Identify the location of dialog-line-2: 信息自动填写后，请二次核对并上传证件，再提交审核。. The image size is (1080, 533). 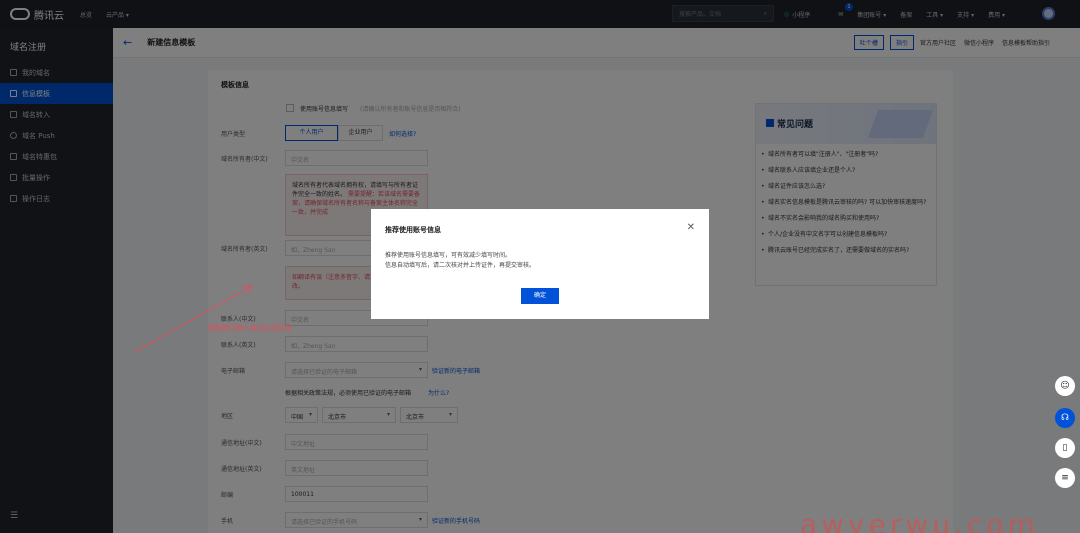
(460, 265).